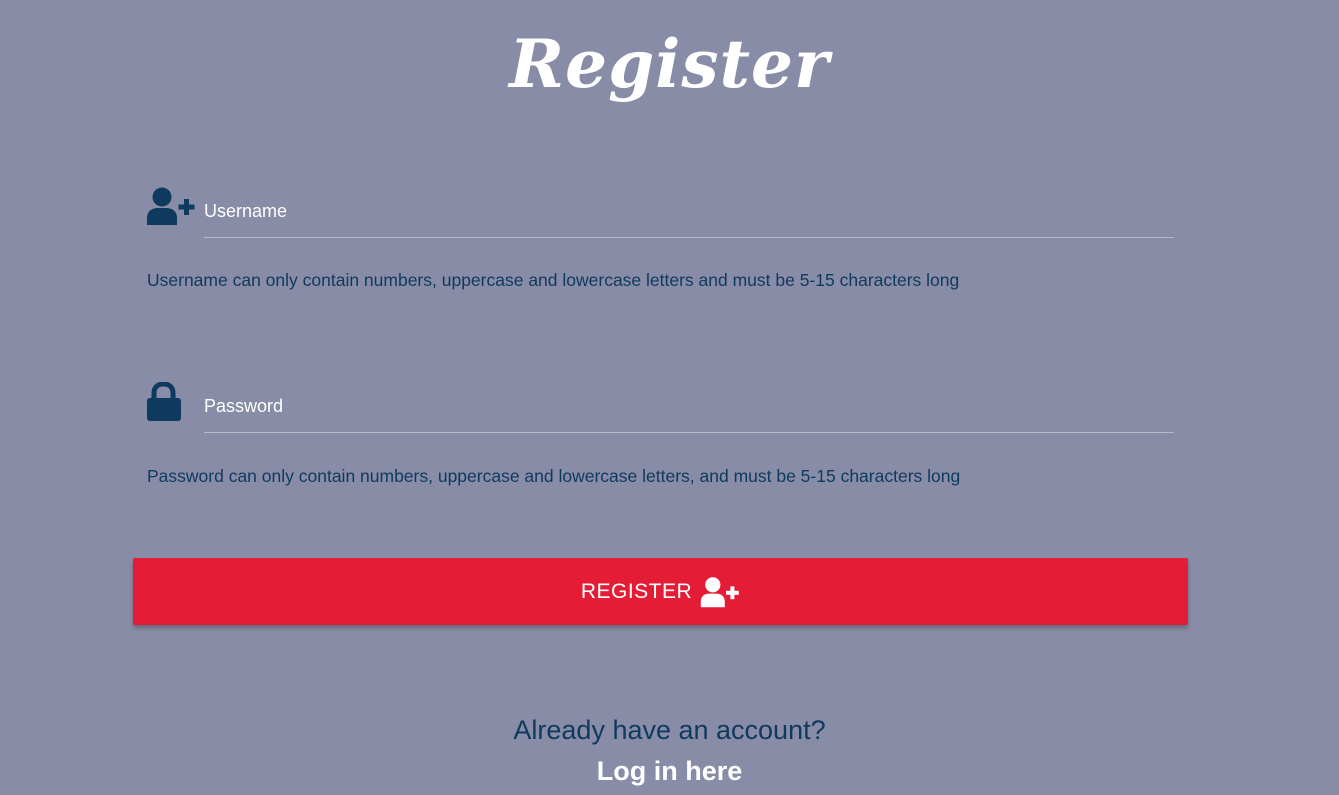 Image resolution: width=1339 pixels, height=795 pixels. I want to click on page-title: Register, so click(669, 64).